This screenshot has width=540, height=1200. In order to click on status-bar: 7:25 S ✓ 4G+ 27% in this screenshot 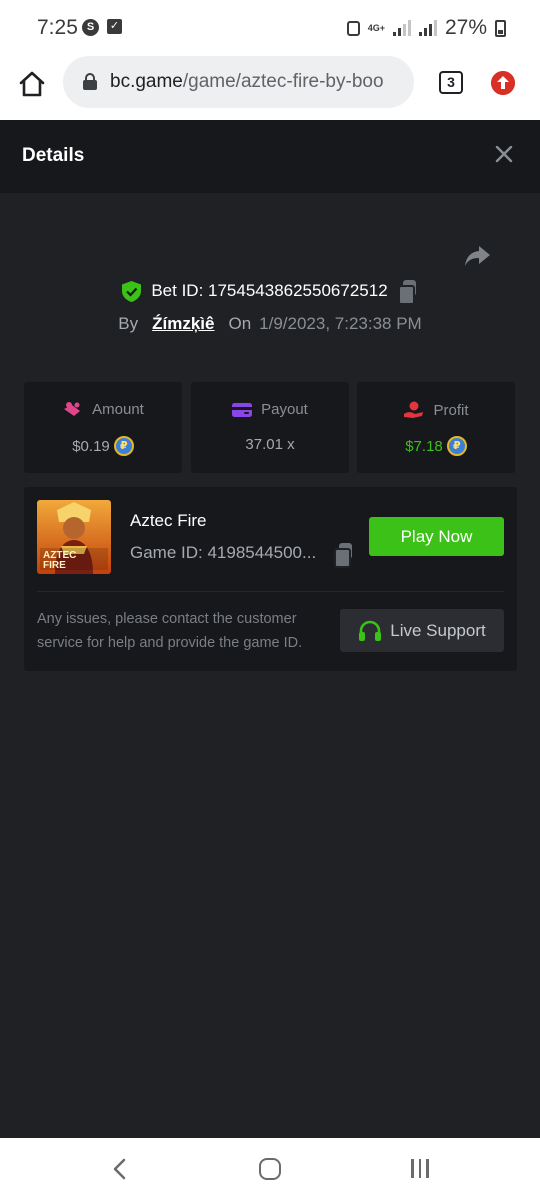, I will do `click(270, 28)`.